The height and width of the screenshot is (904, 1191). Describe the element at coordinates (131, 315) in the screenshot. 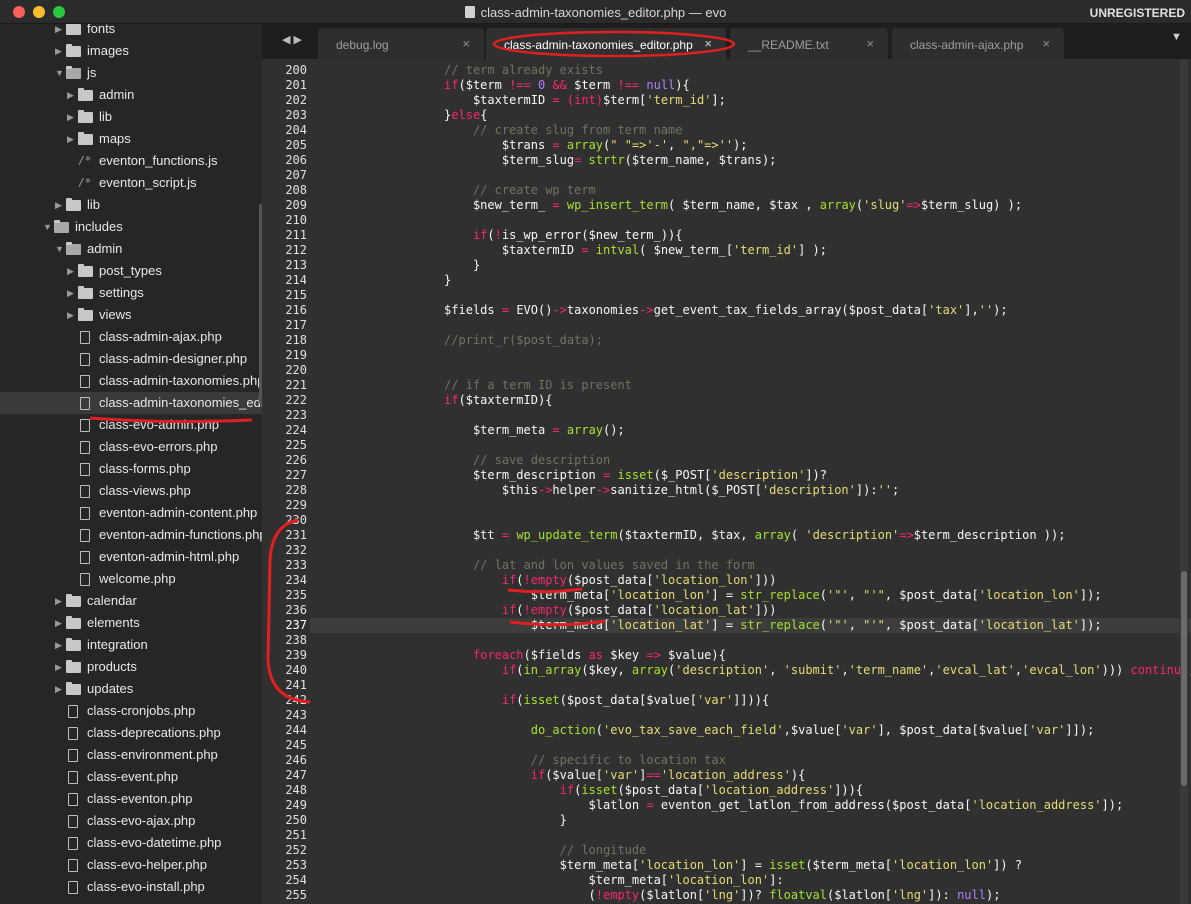

I see `sidebar-item-views: ▶ views` at that location.